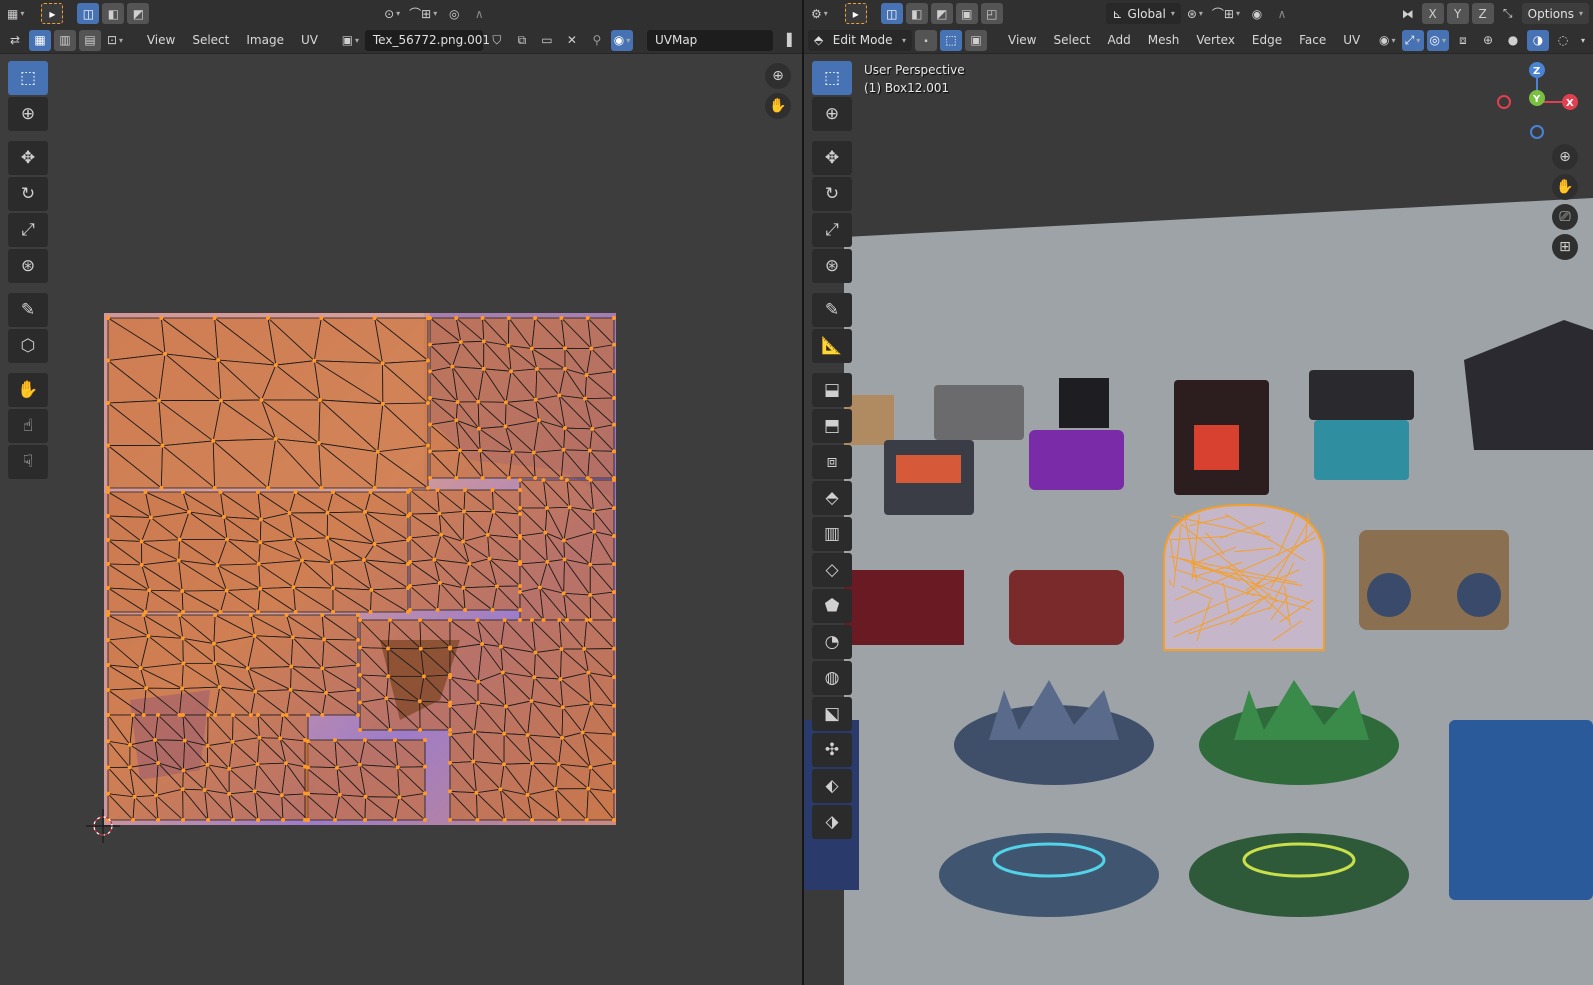  I want to click on options-label: Options, so click(1550, 13).